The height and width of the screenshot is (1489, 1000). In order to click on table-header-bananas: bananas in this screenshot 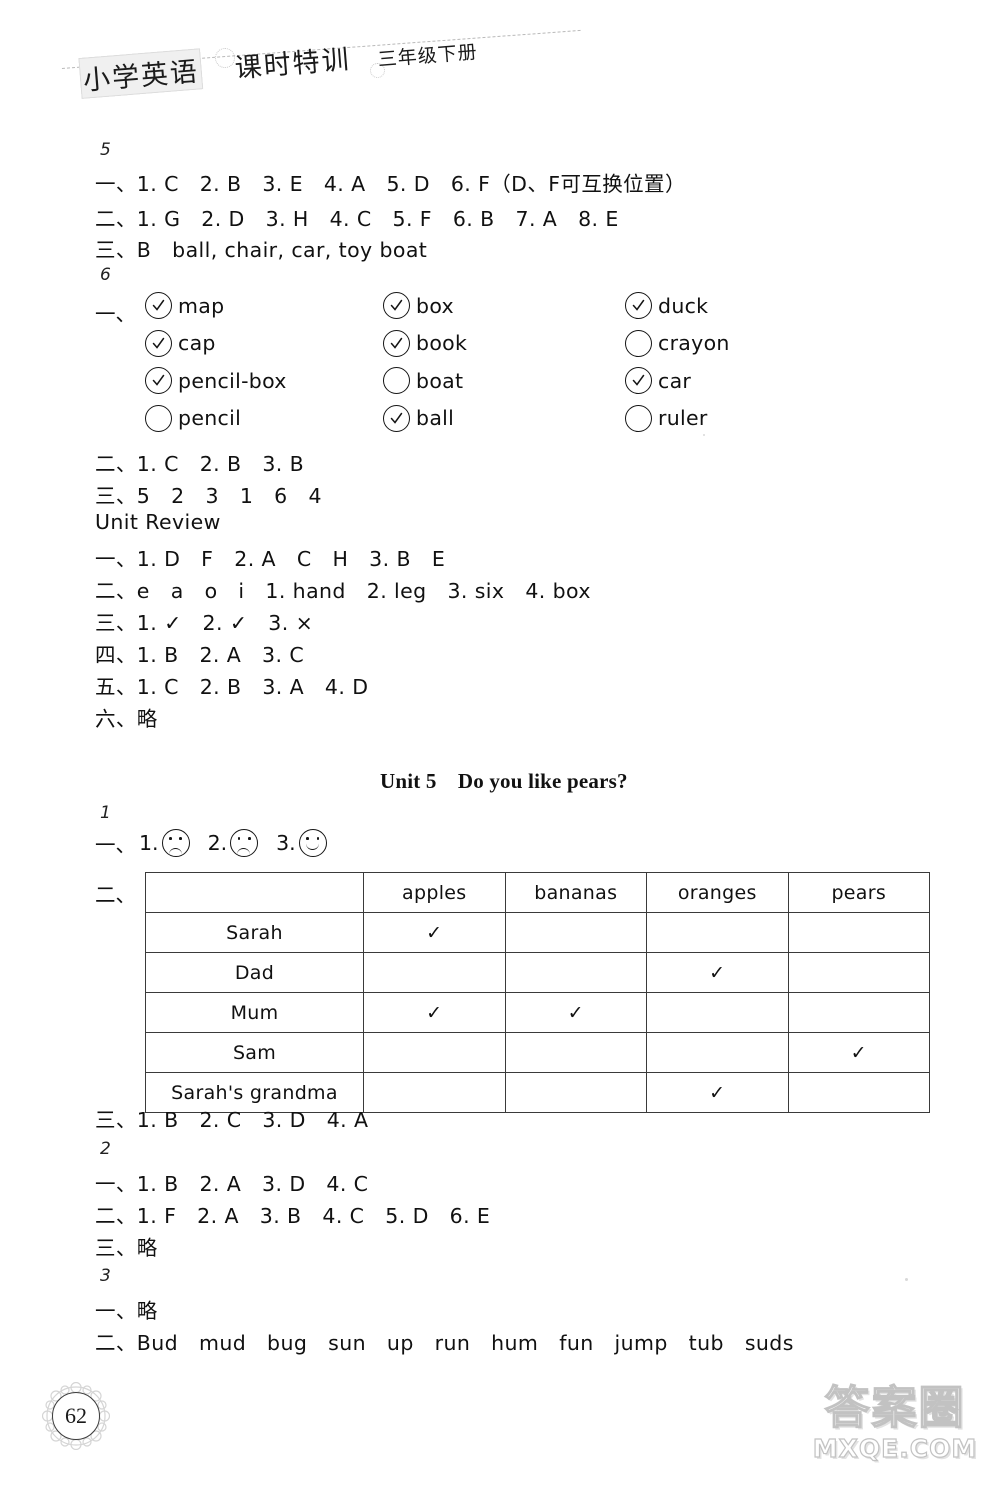, I will do `click(575, 892)`.